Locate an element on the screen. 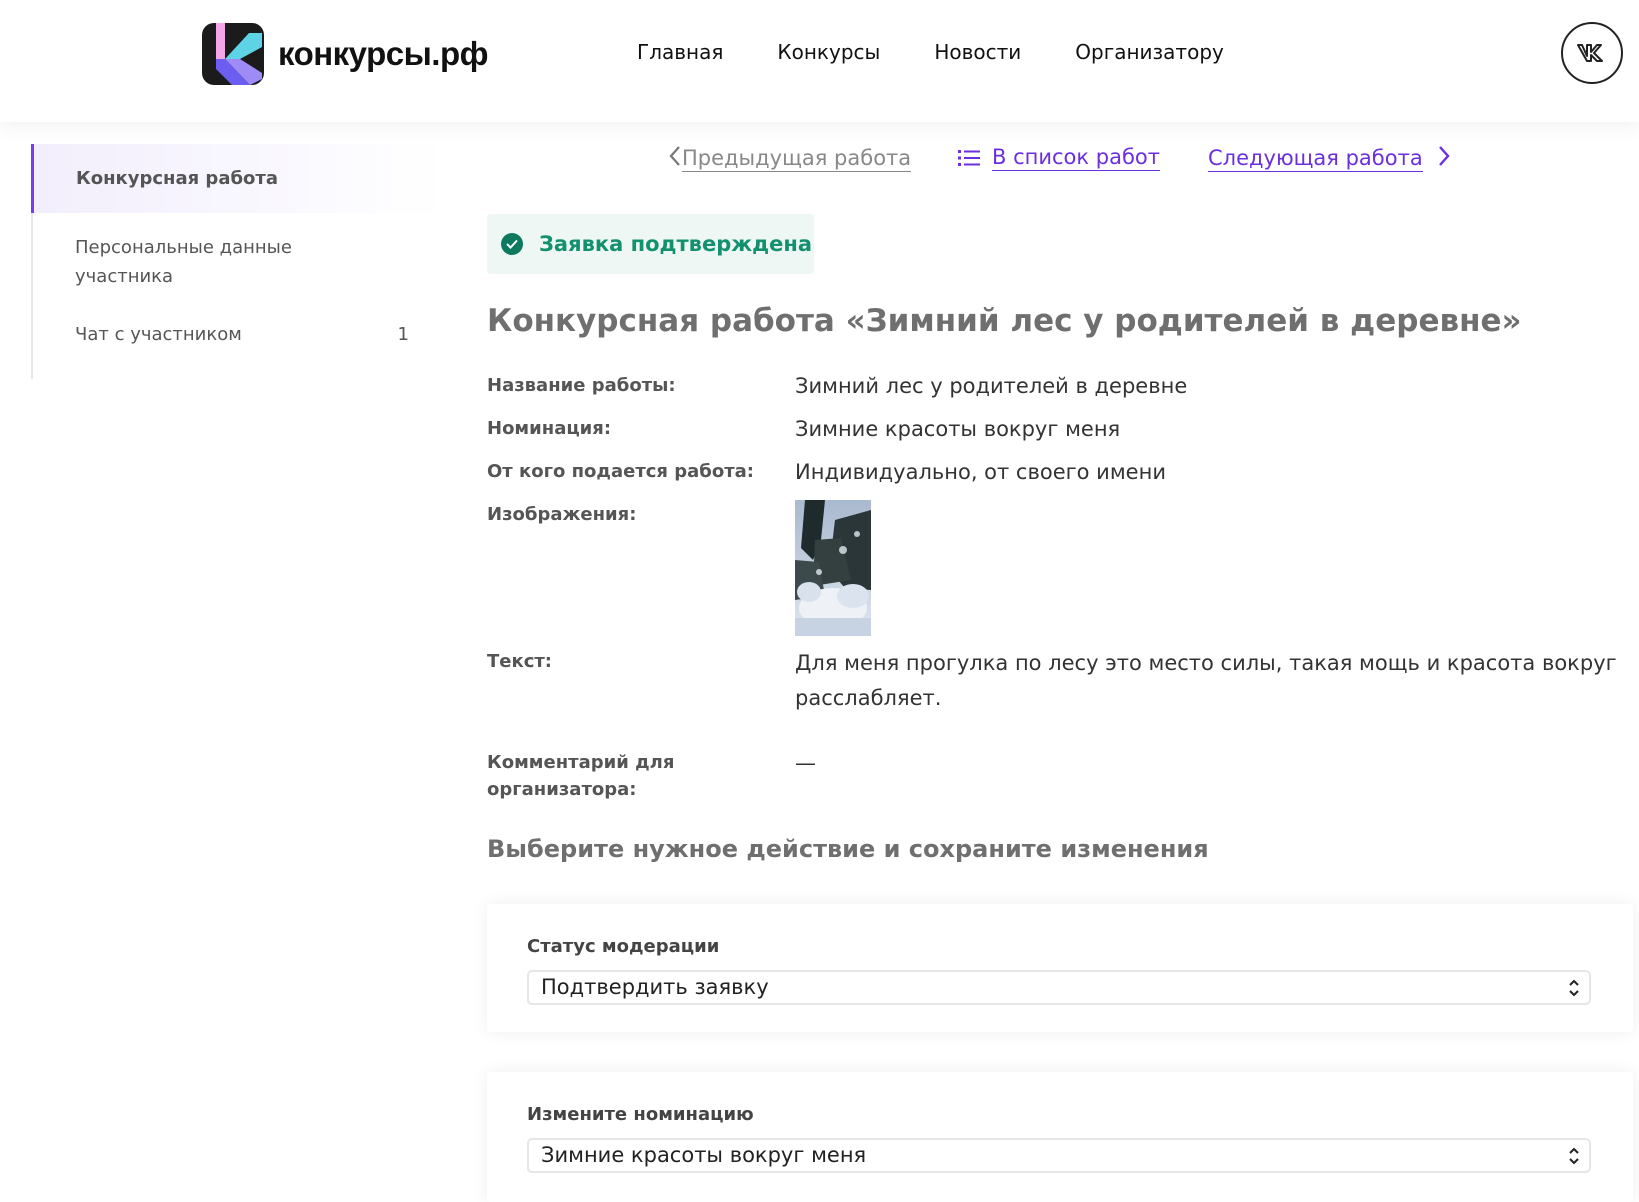 The image size is (1639, 1202). sidebar-item-label: Конкурсная работа is located at coordinates (177, 178).